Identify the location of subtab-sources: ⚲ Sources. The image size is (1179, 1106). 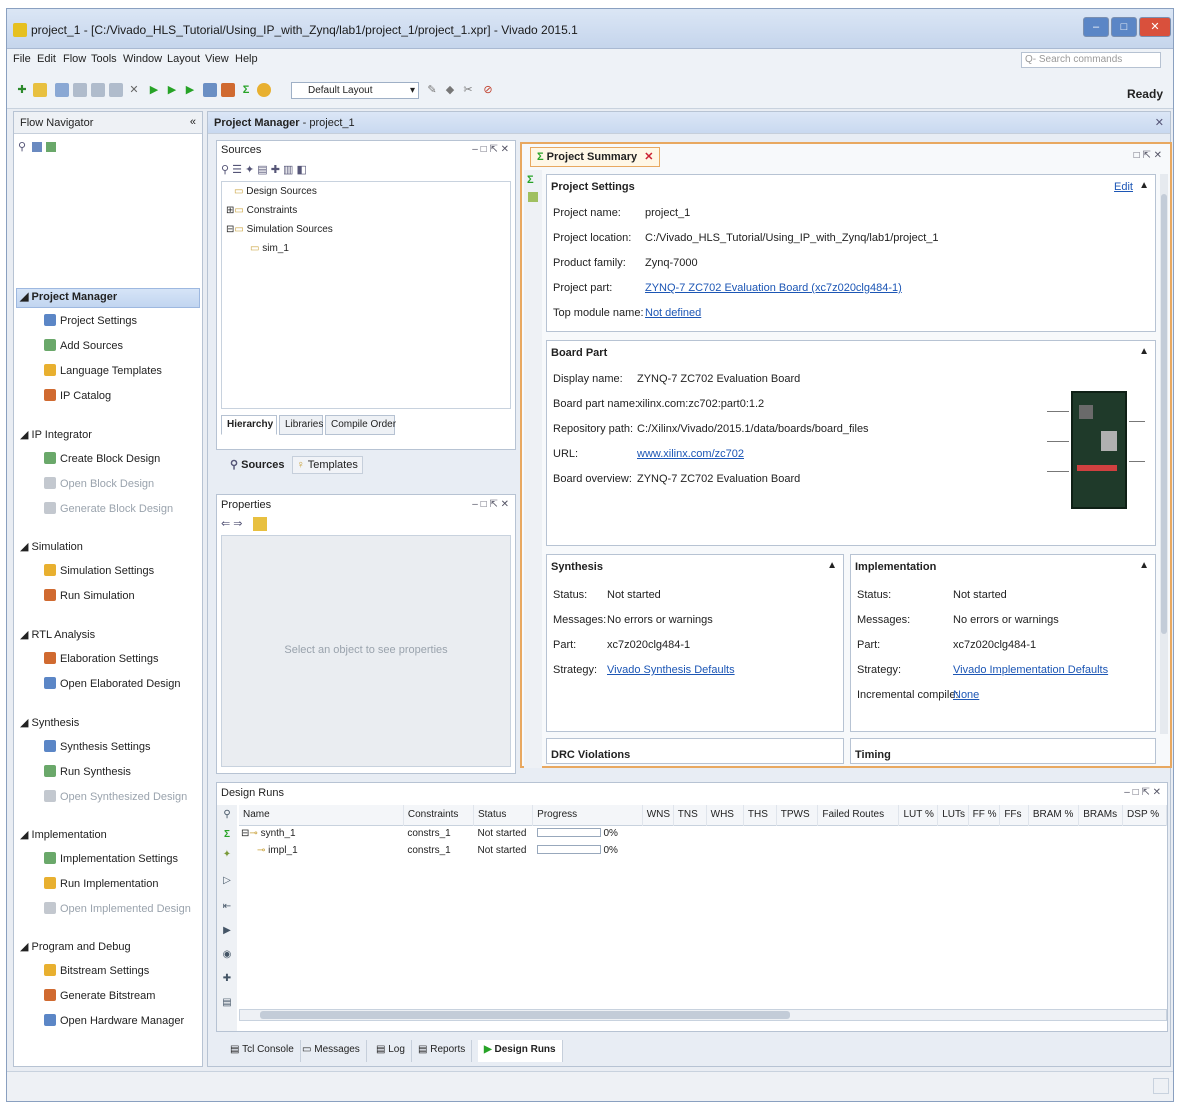
(257, 465).